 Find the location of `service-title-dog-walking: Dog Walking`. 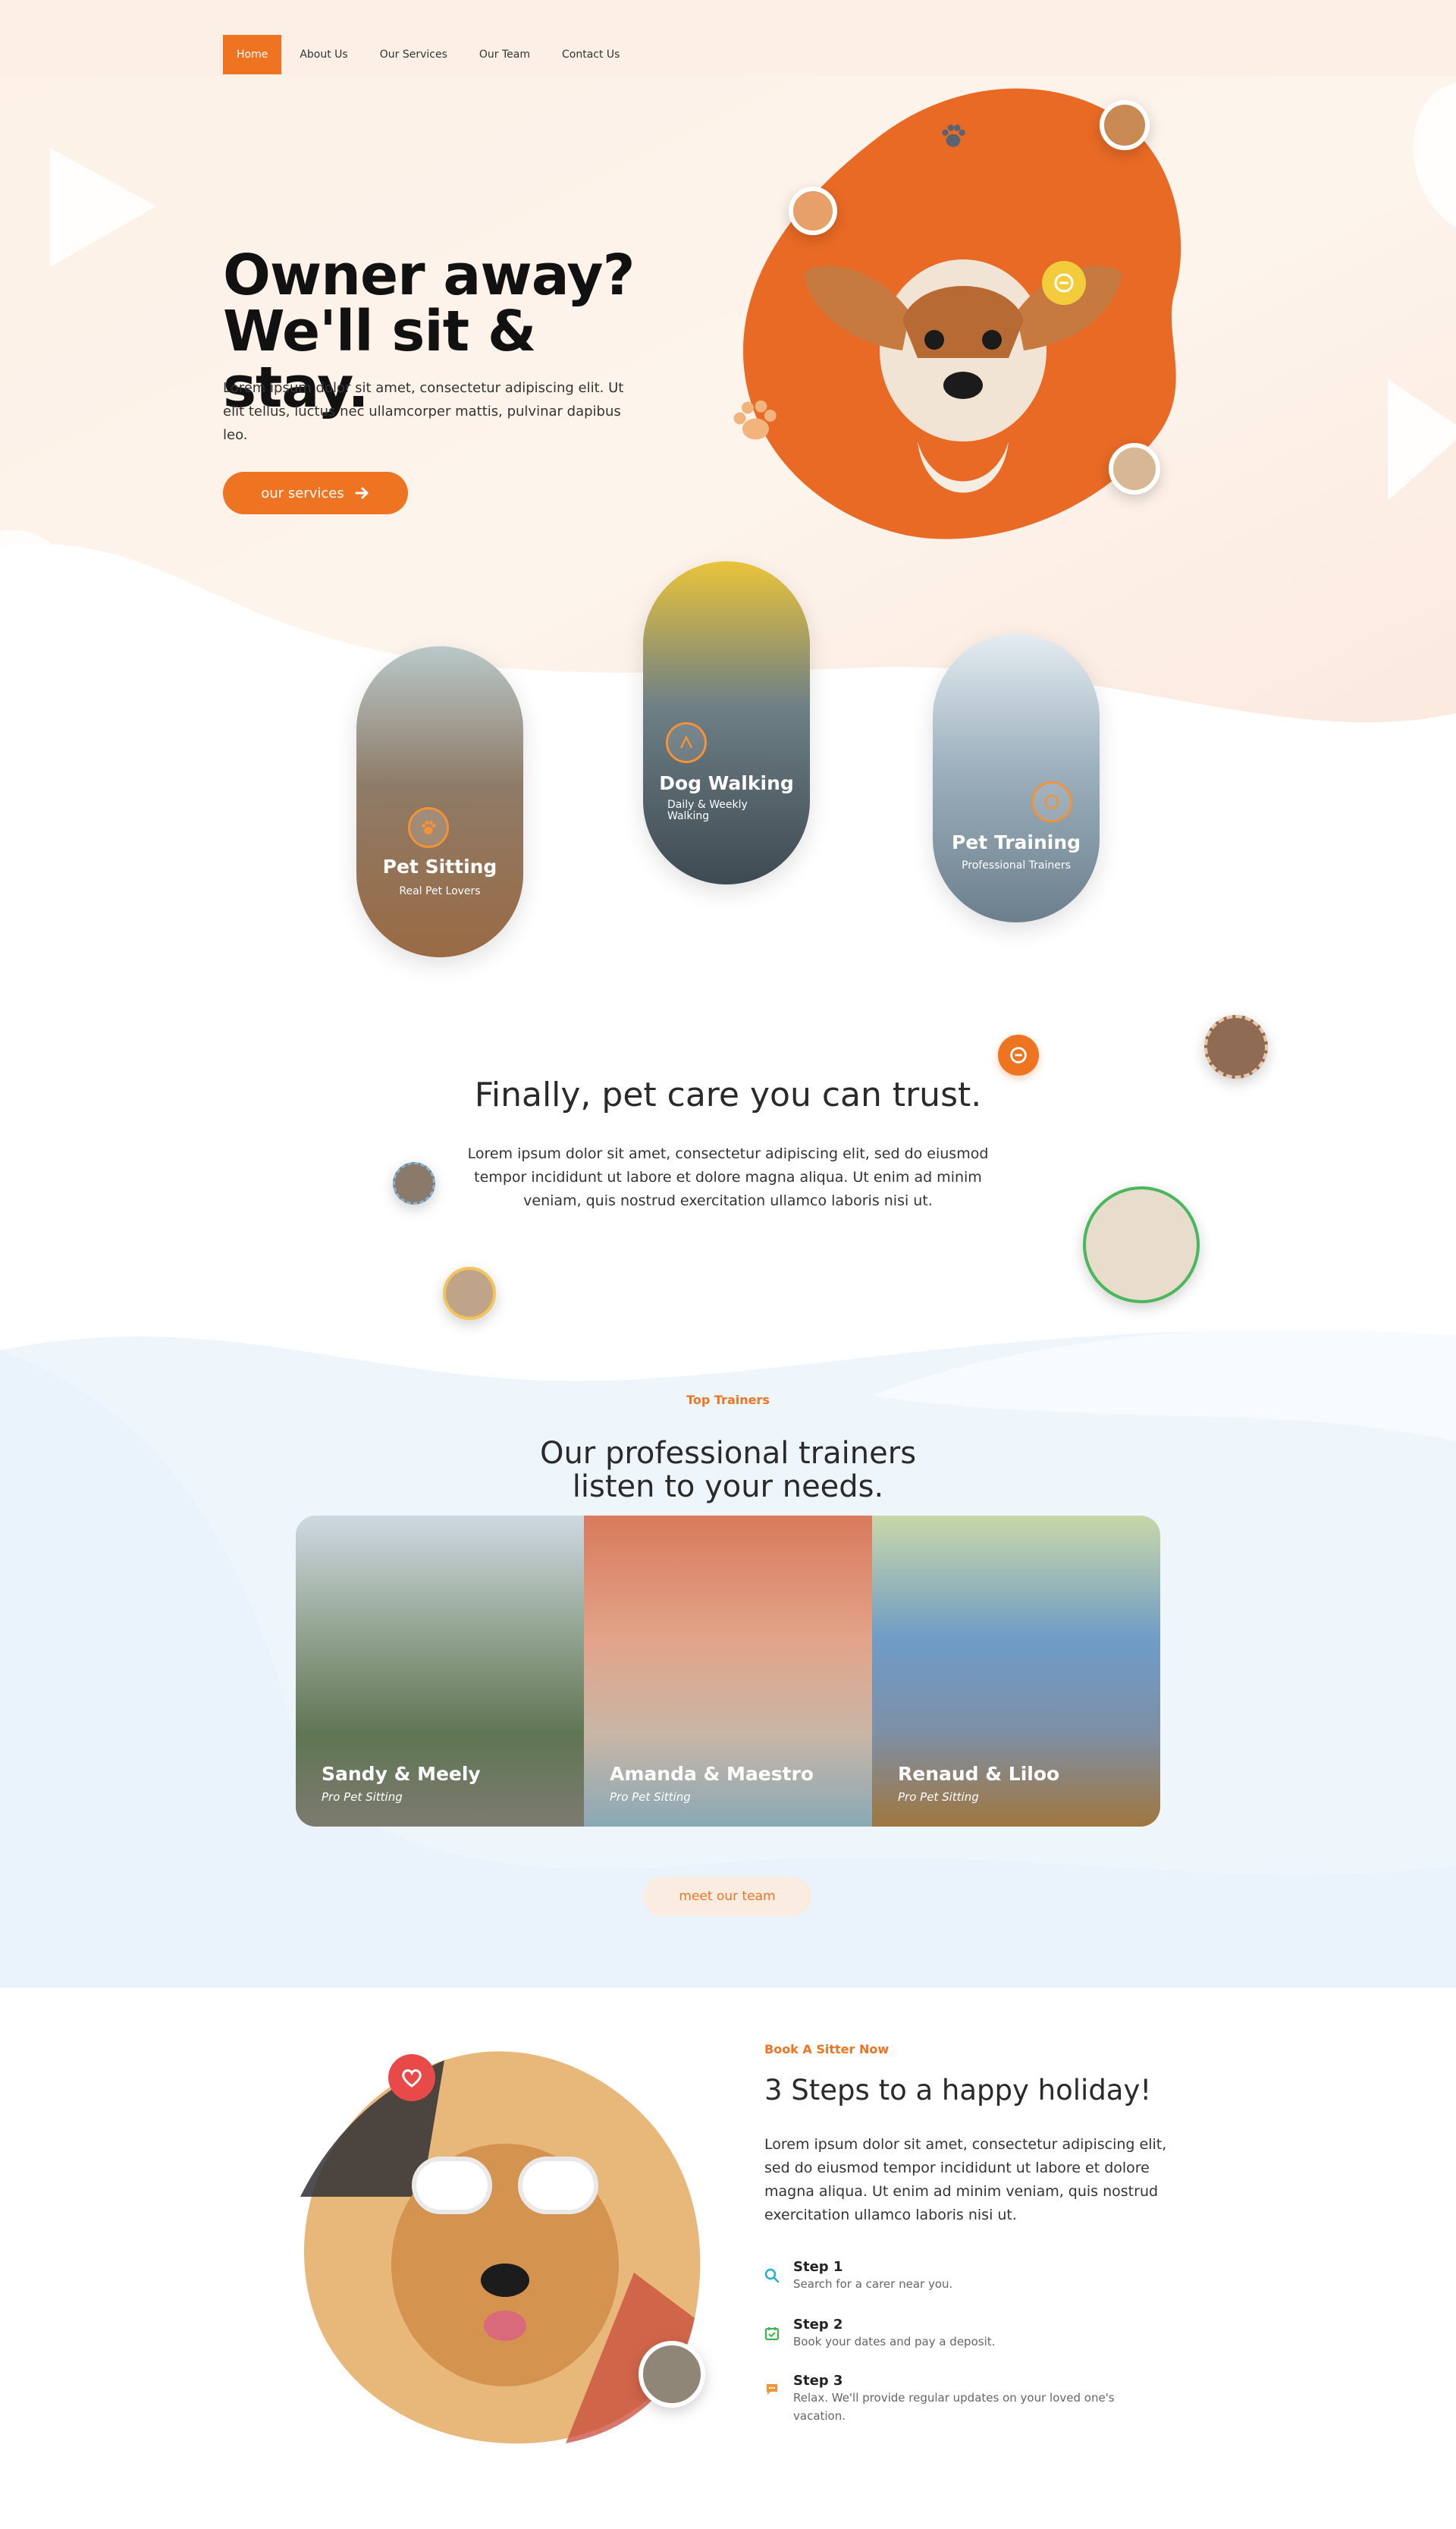

service-title-dog-walking: Dog Walking is located at coordinates (726, 783).